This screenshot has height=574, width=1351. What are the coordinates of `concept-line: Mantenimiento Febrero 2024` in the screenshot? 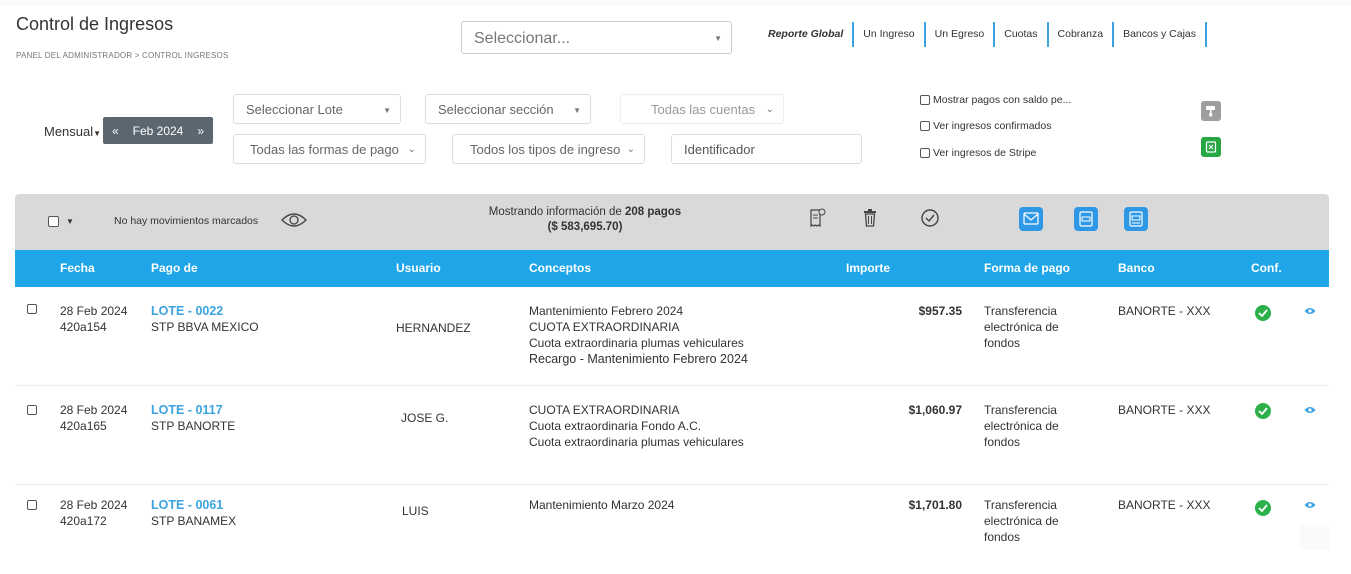 It's located at (606, 311).